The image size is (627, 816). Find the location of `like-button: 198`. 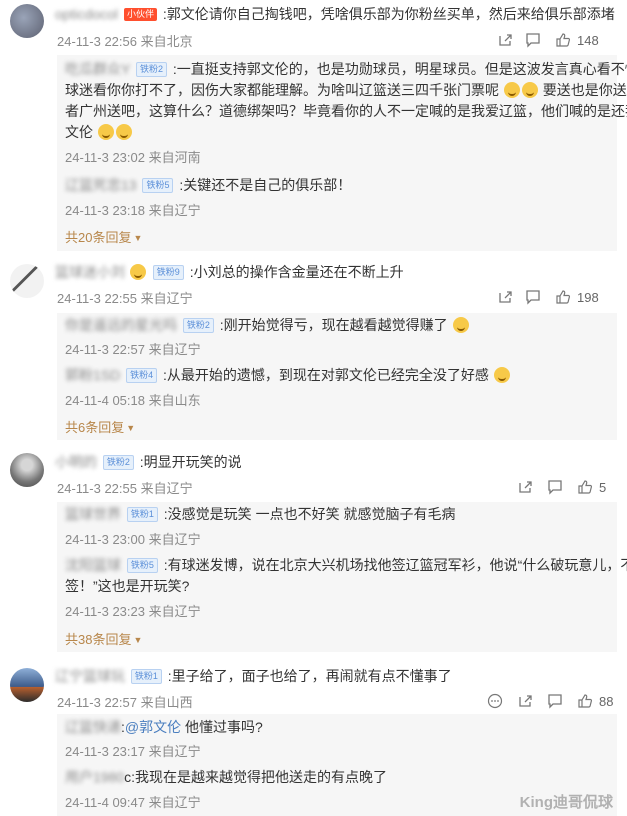

like-button: 198 is located at coordinates (577, 297).